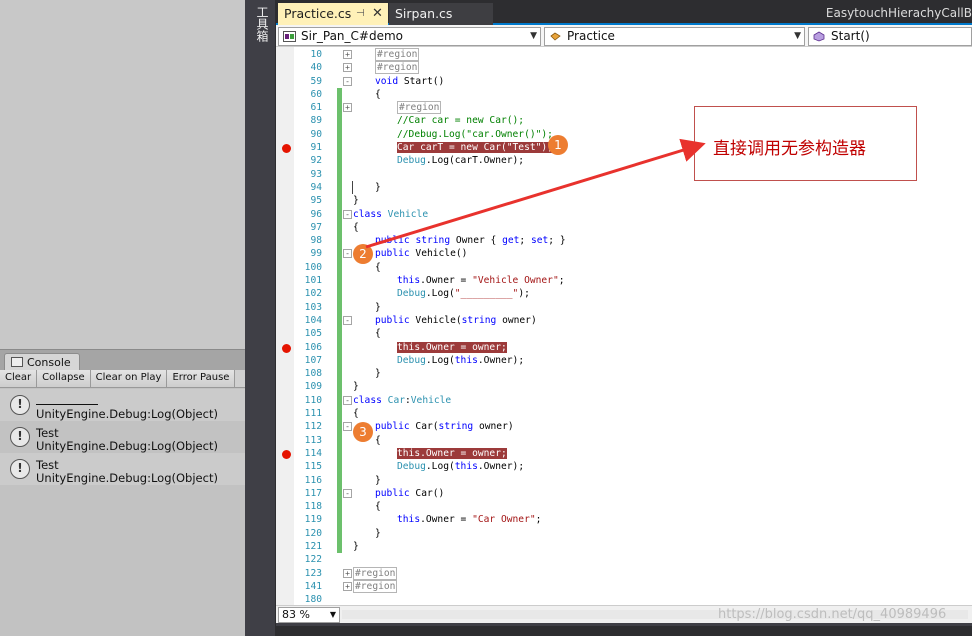  Describe the element at coordinates (624, 347) in the screenshot. I see `code-line: 106 this.Owner = owner;` at that location.